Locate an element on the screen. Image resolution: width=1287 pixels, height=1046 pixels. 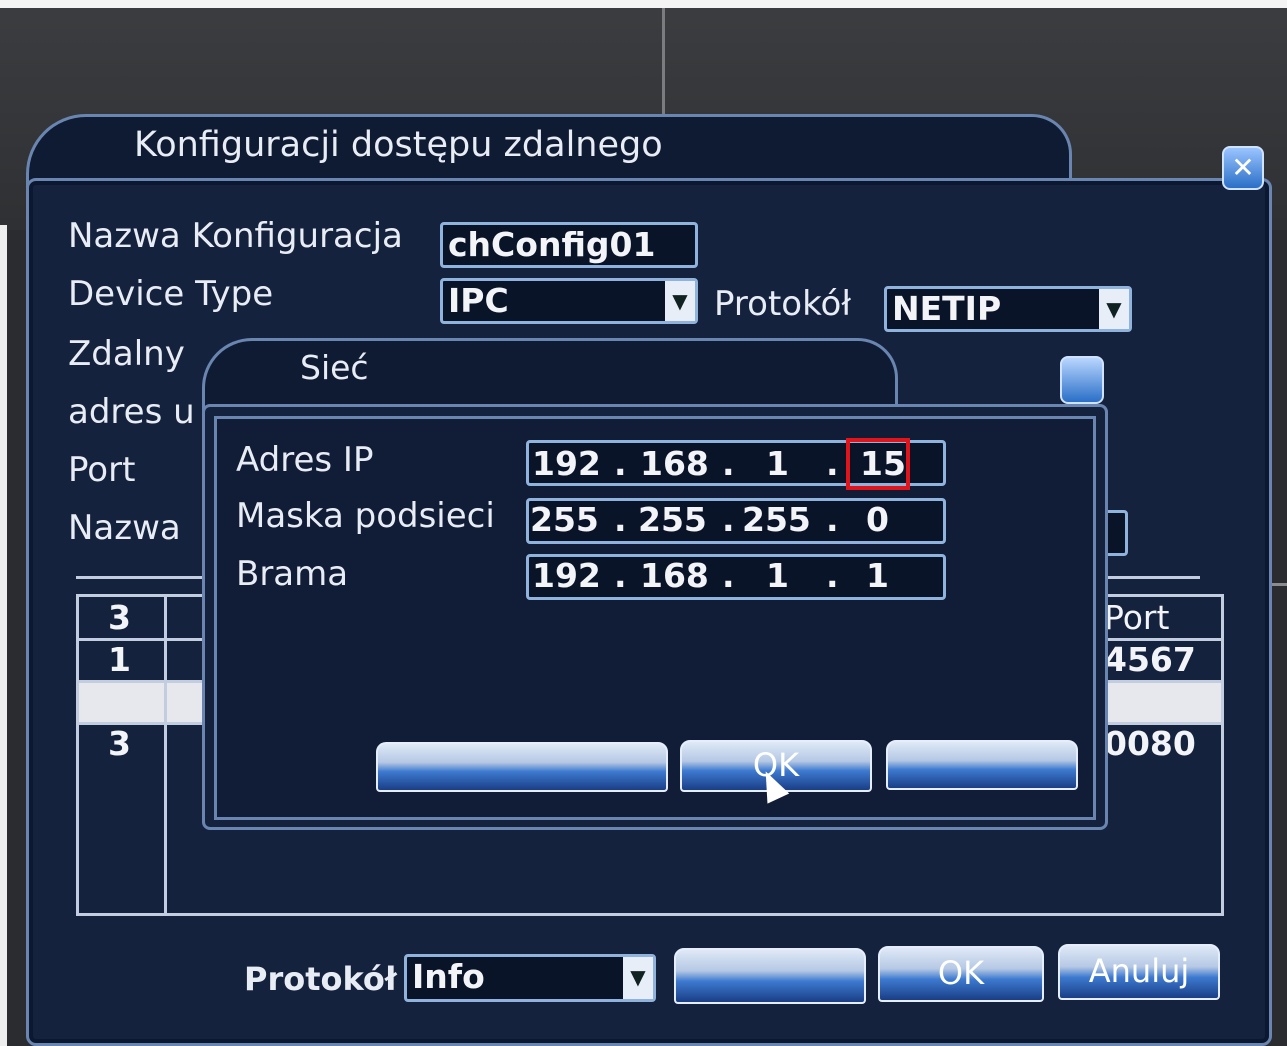
protocol-label: Protokół is located at coordinates (783, 304).